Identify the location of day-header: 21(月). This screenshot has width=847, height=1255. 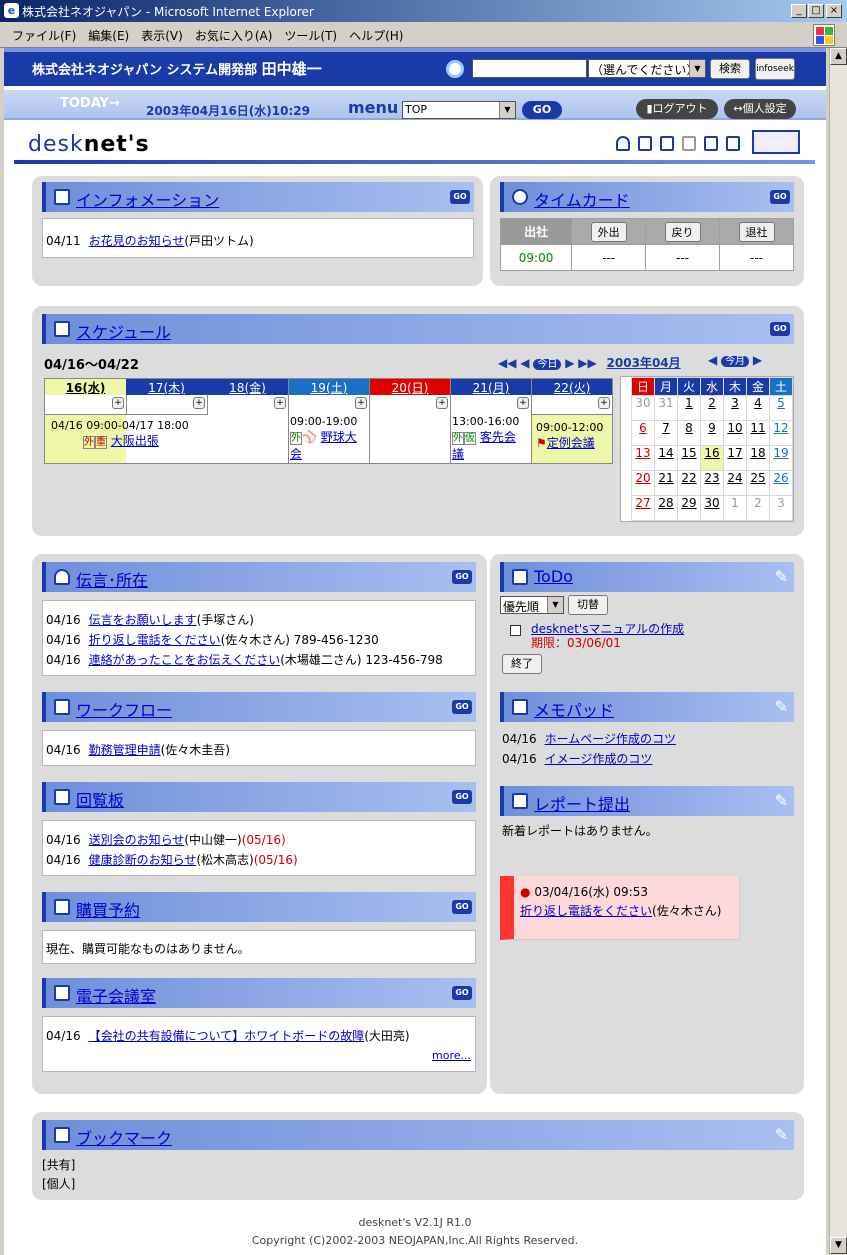
(491, 387).